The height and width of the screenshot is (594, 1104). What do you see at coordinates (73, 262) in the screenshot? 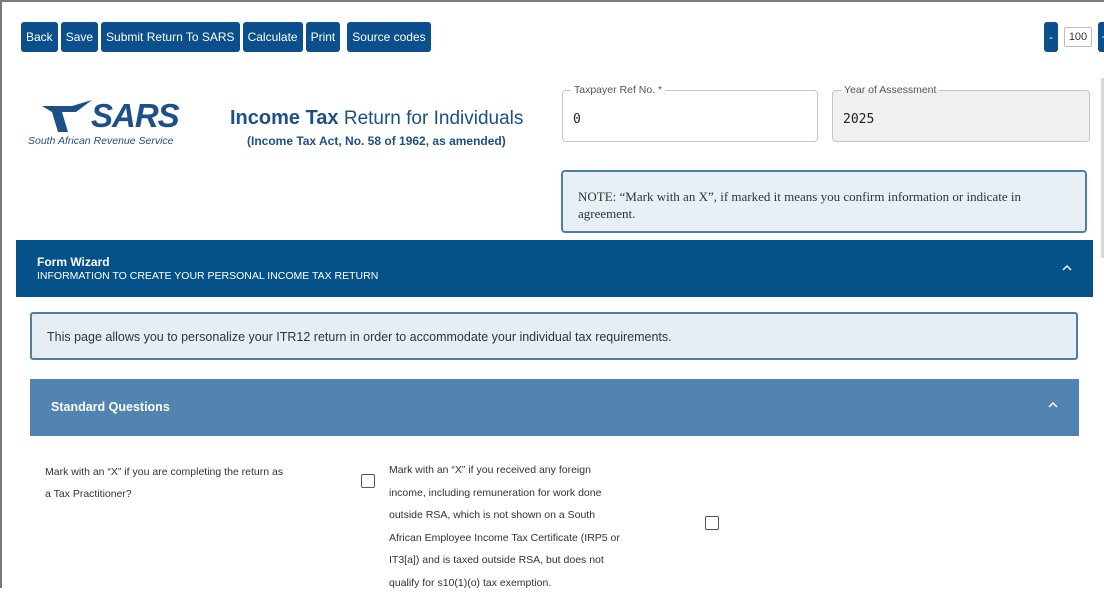
I see `form-wizard-title: Form Wizard` at bounding box center [73, 262].